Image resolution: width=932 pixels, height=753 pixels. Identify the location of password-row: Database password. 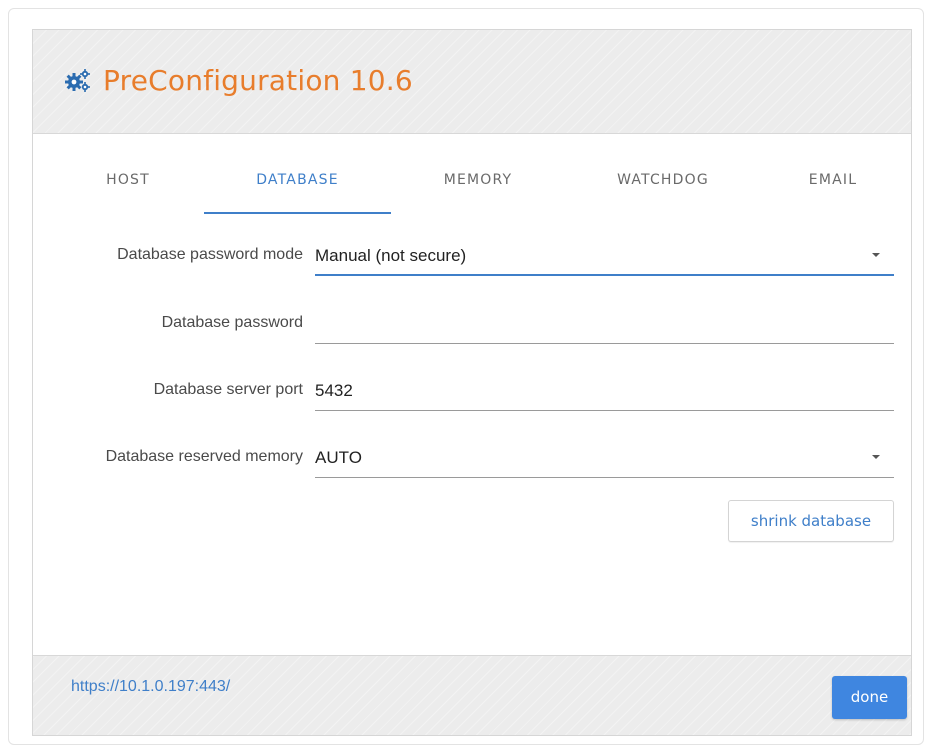
(472, 326).